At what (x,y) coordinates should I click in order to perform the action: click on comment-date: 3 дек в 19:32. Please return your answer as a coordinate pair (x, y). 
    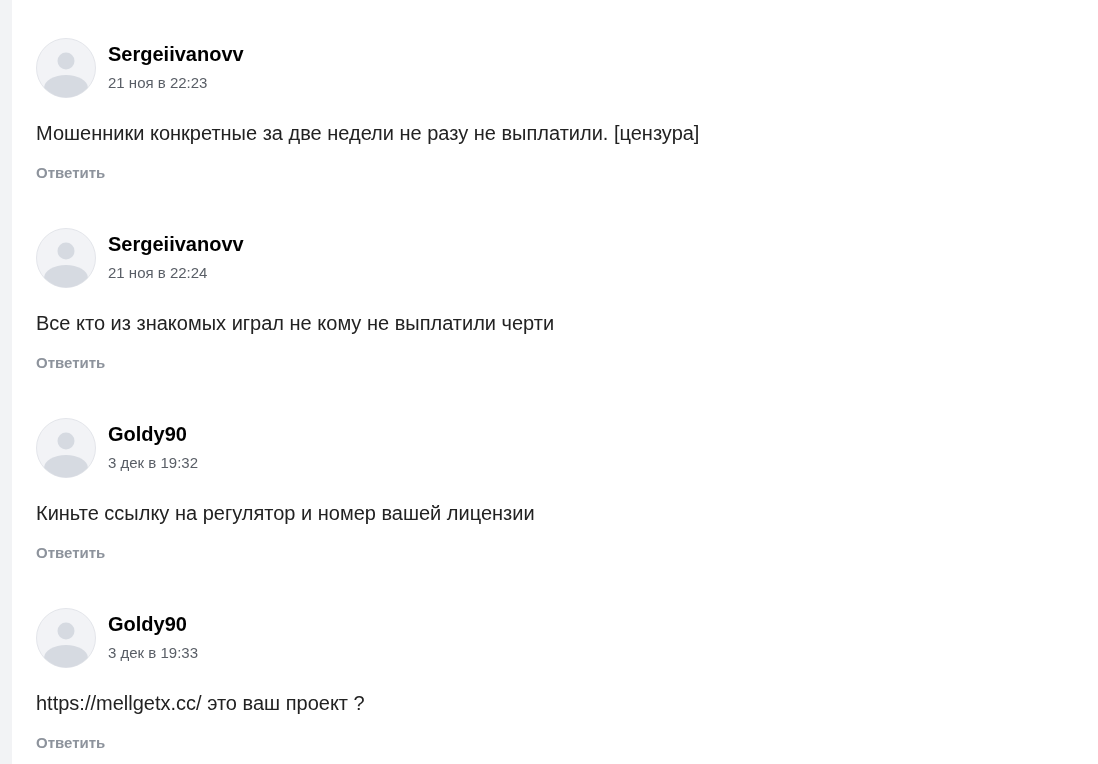
    Looking at the image, I should click on (153, 463).